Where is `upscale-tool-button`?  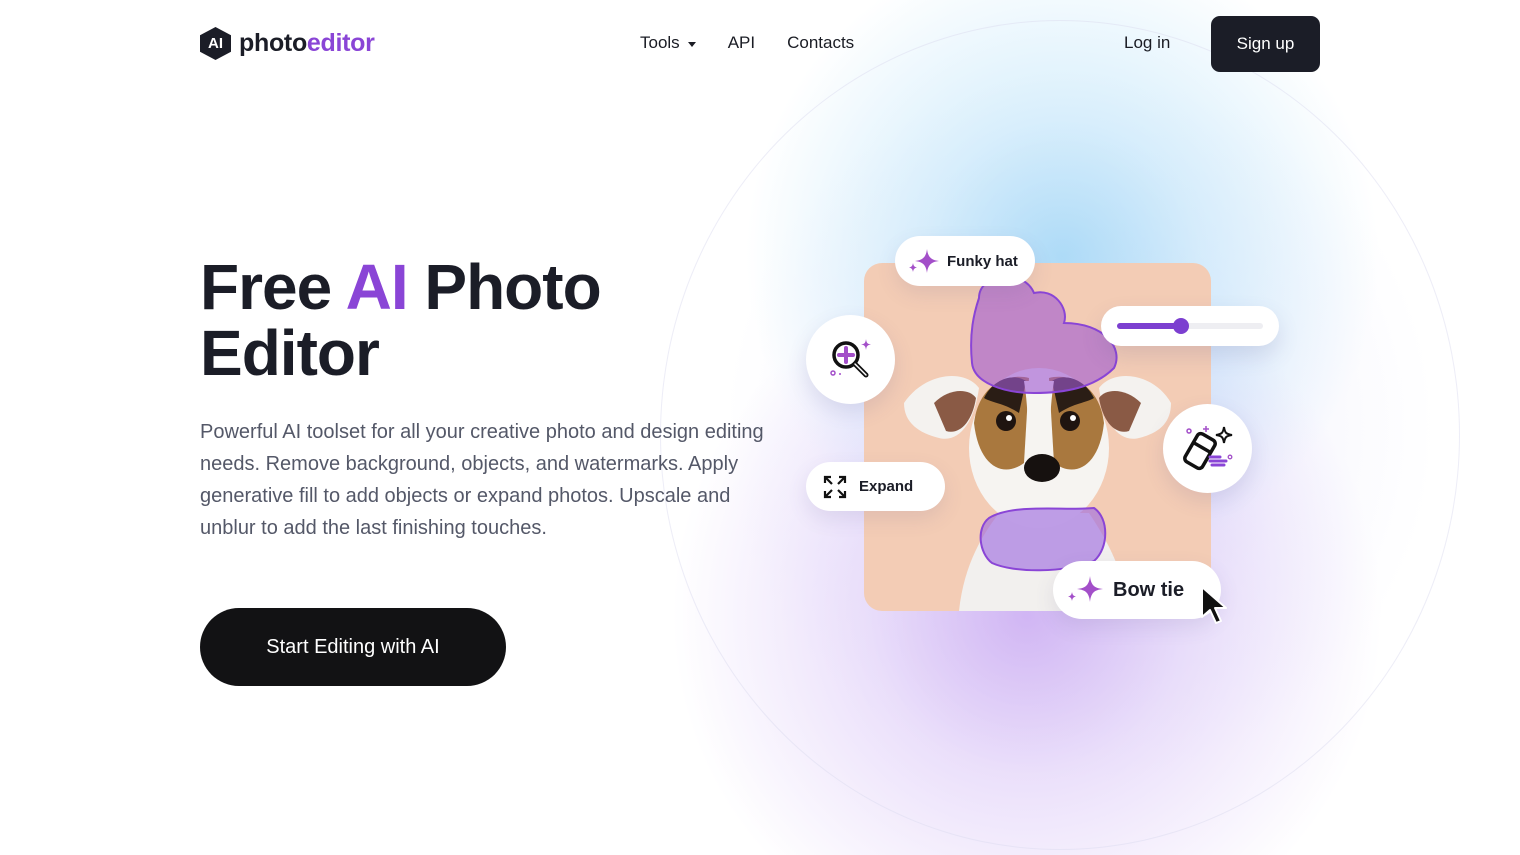
upscale-tool-button is located at coordinates (850, 359).